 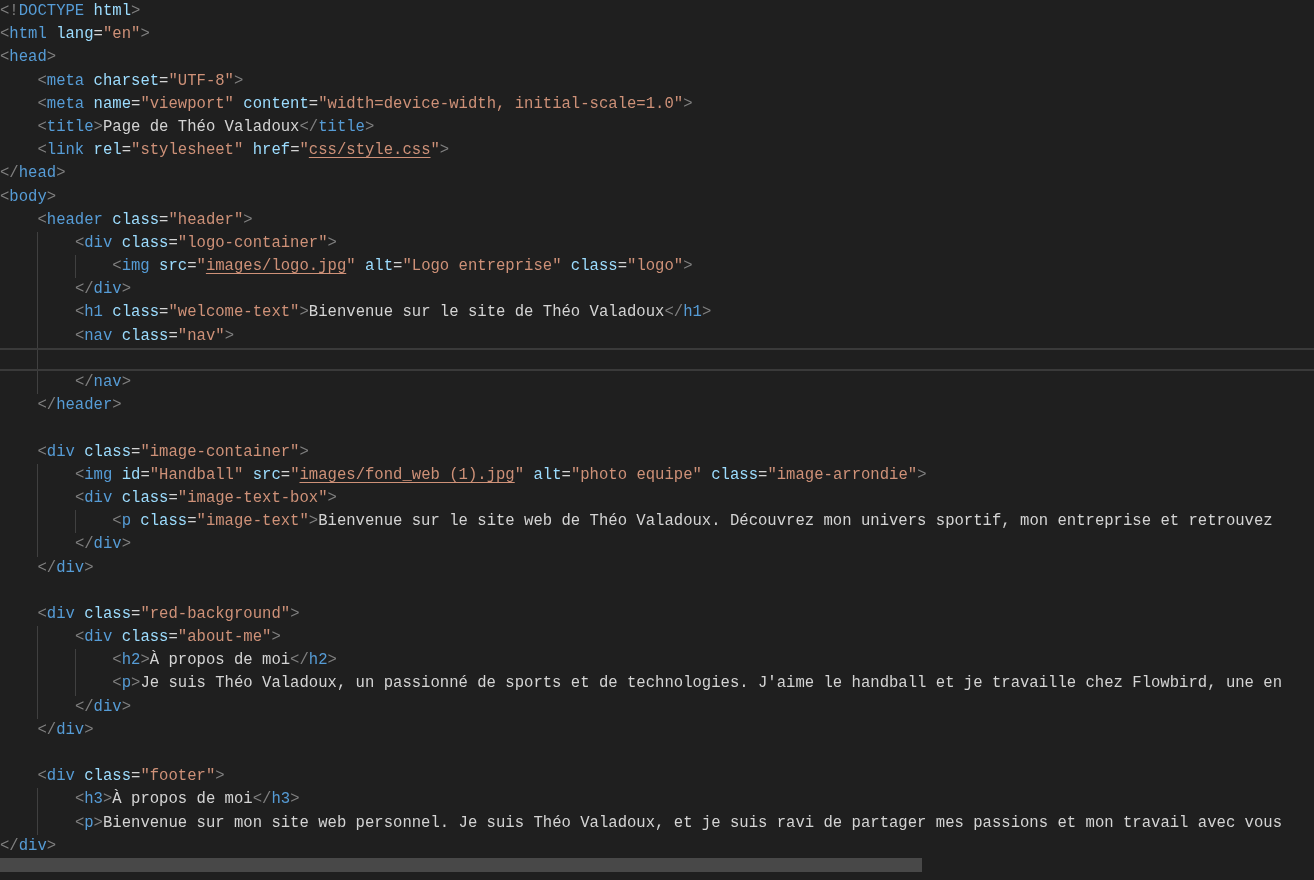 What do you see at coordinates (28, 58) in the screenshot?
I see `code-line: <head>` at bounding box center [28, 58].